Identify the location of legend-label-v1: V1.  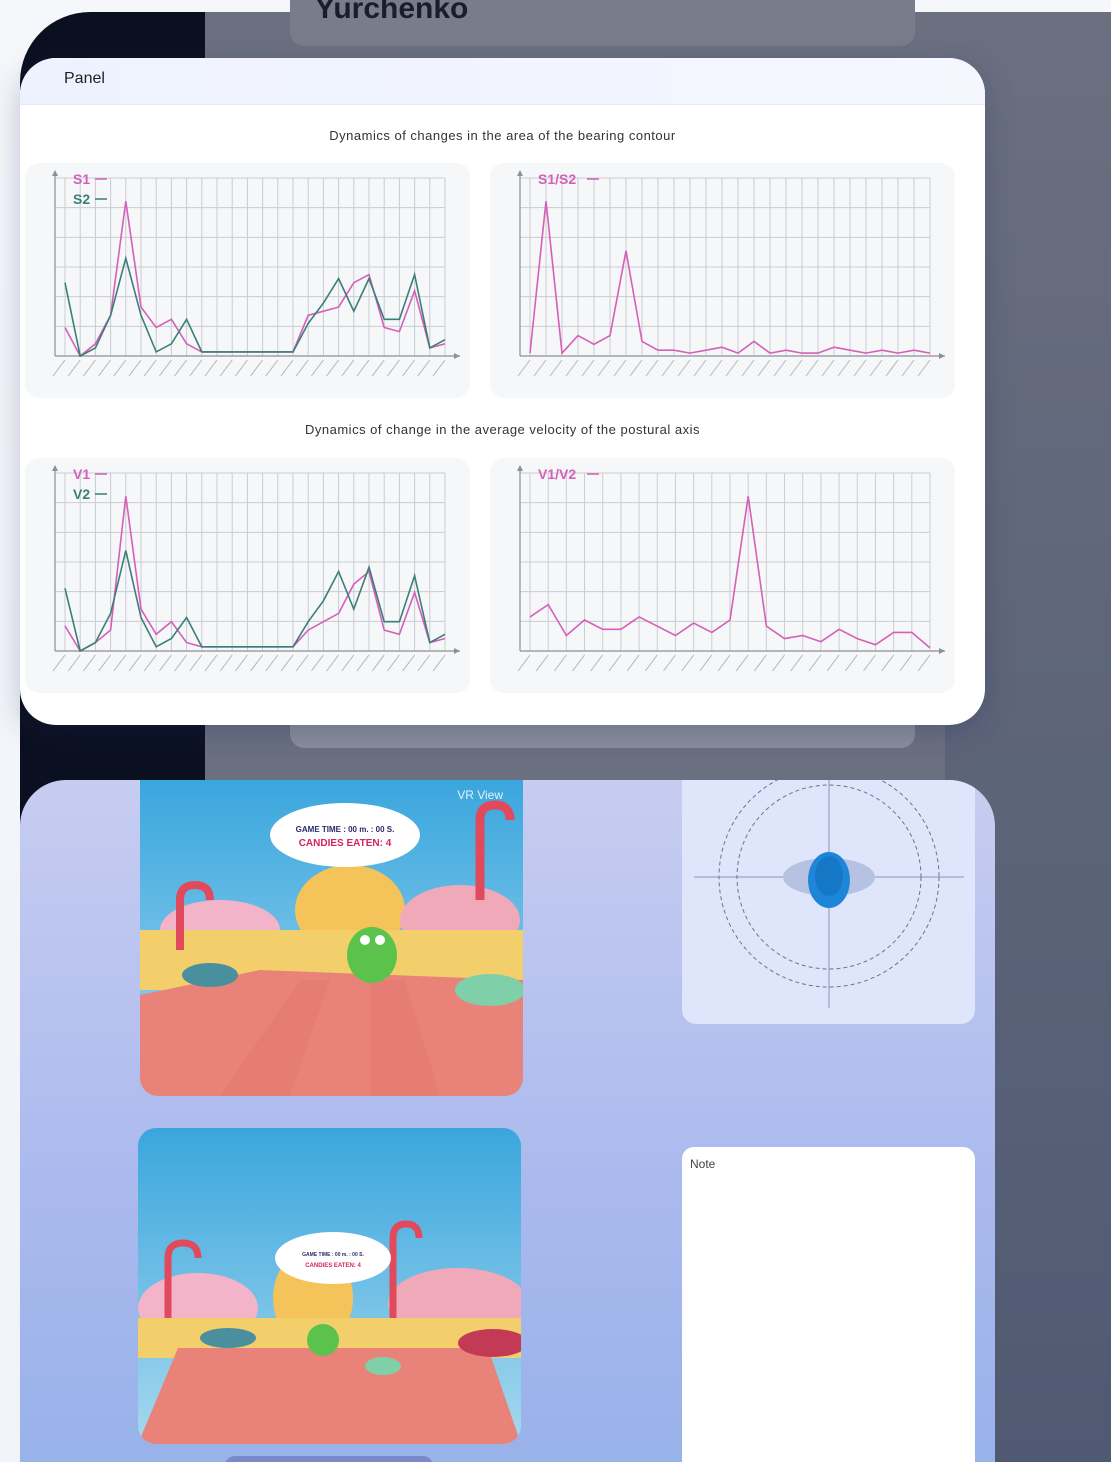
(81, 474).